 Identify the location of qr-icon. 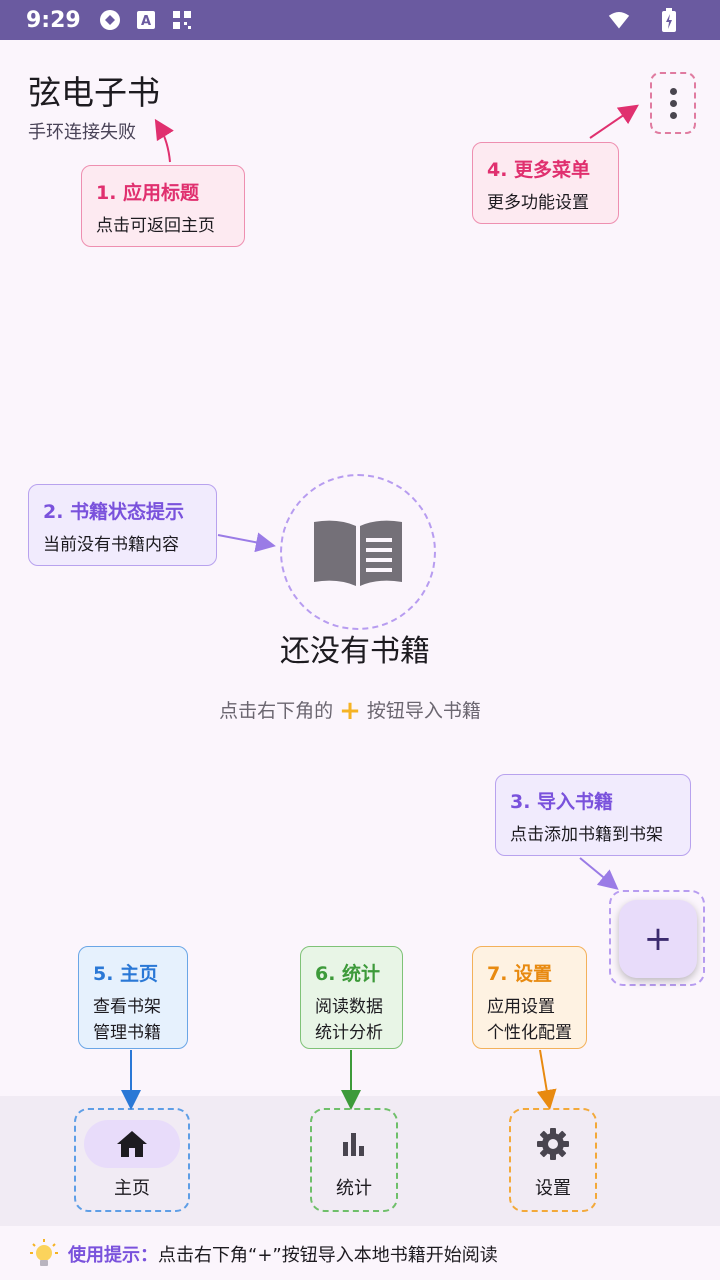
(182, 20).